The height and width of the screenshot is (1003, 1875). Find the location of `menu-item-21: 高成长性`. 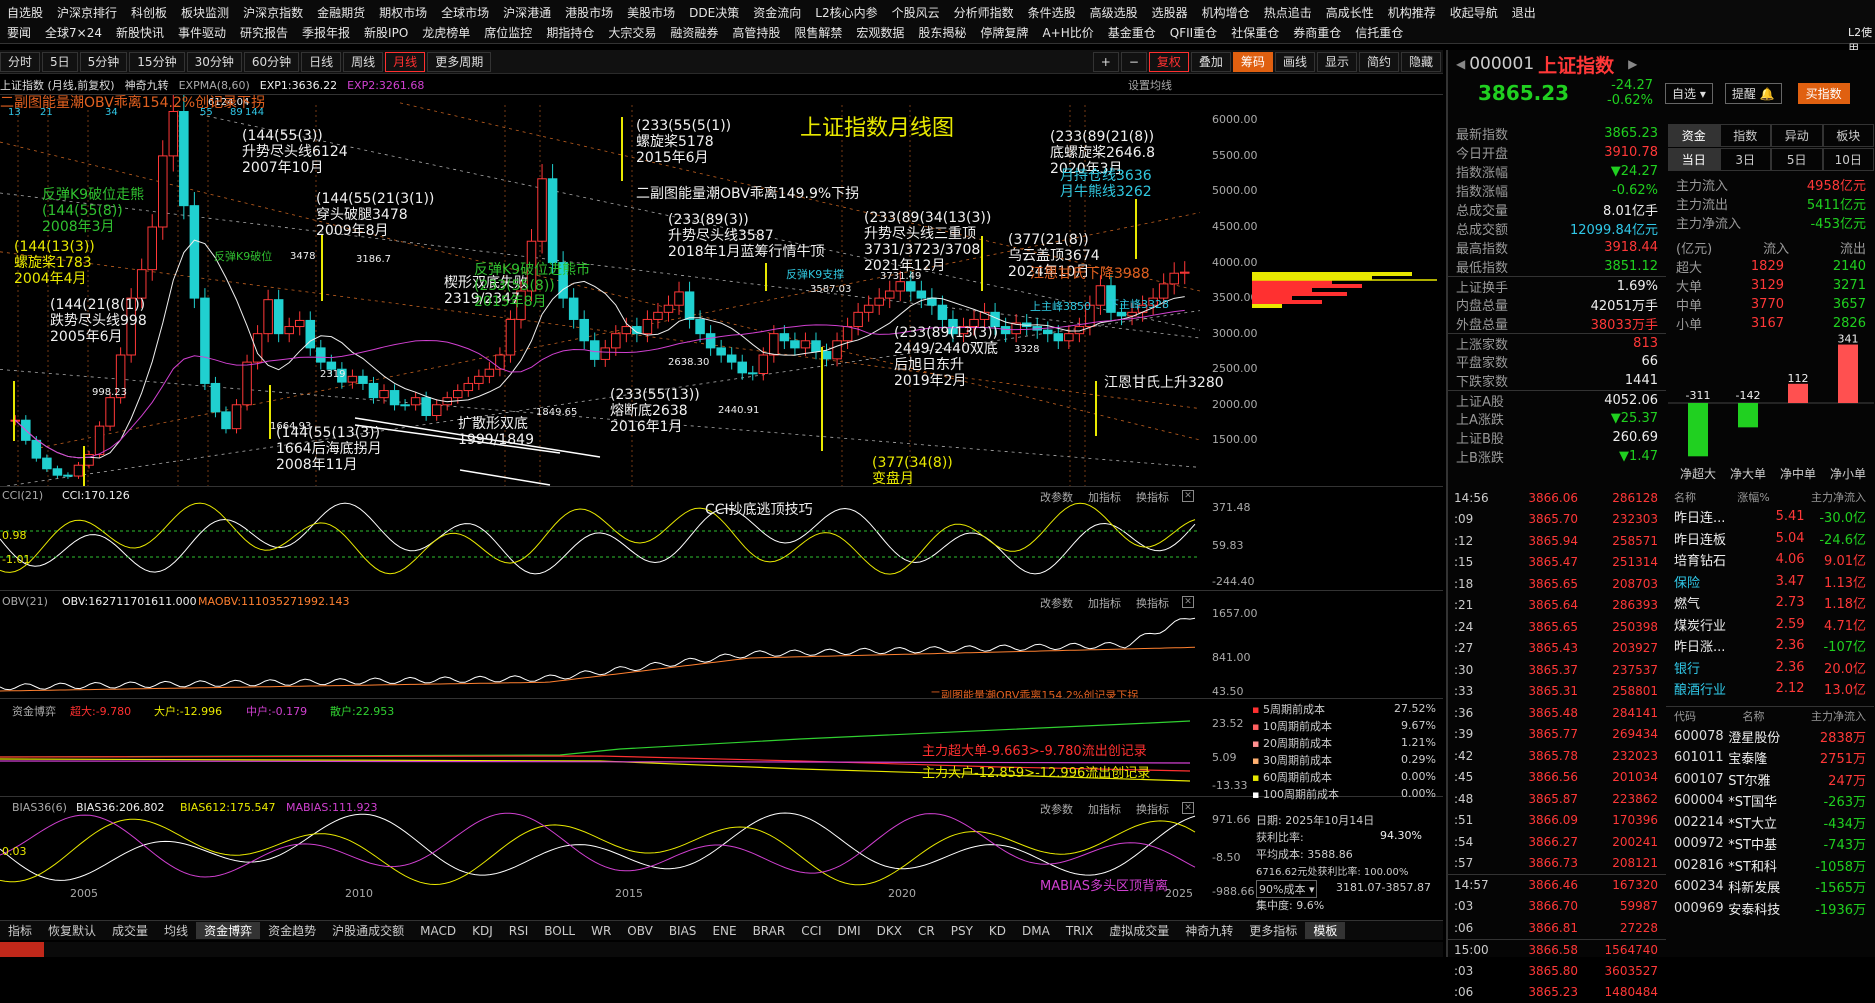

menu-item-21: 高成长性 is located at coordinates (1350, 12).